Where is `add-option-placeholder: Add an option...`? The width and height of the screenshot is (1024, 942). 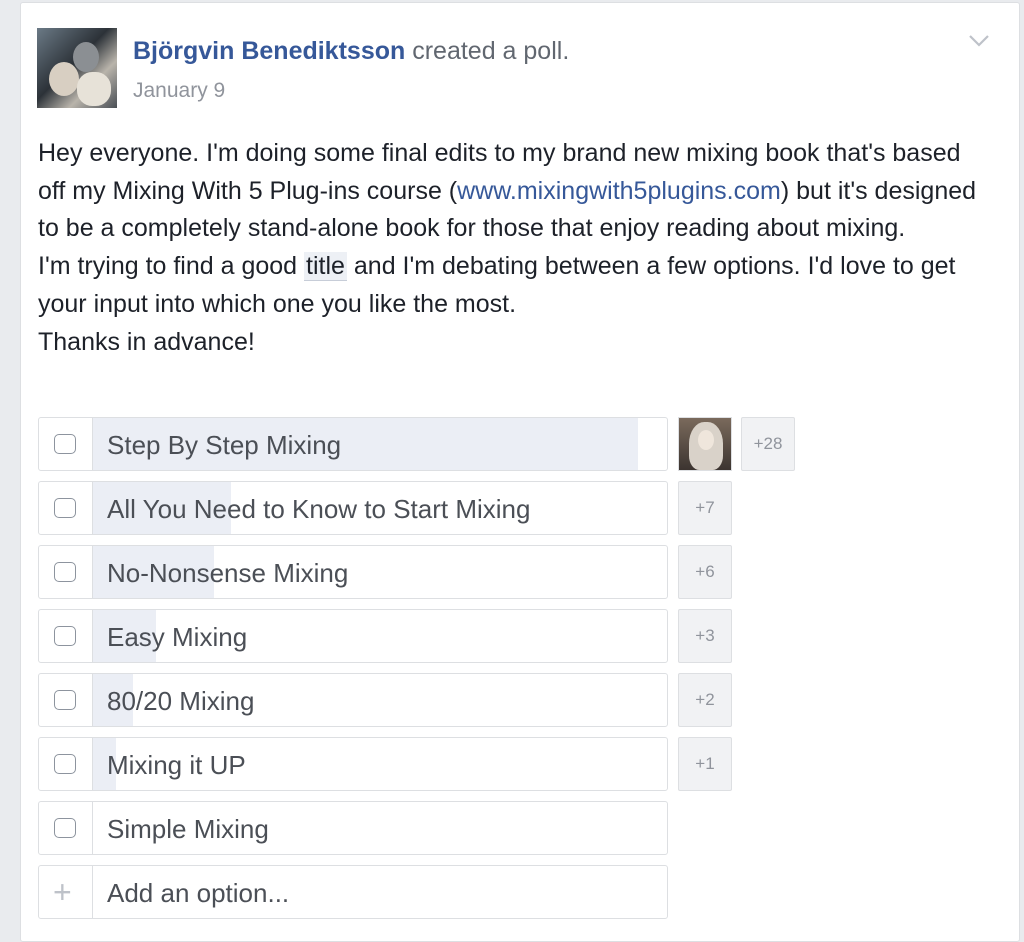
add-option-placeholder: Add an option... is located at coordinates (198, 893).